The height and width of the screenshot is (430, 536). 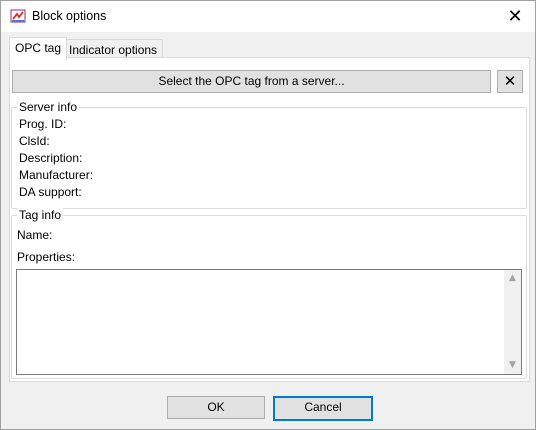 I want to click on ok-button: OK, so click(x=216, y=407).